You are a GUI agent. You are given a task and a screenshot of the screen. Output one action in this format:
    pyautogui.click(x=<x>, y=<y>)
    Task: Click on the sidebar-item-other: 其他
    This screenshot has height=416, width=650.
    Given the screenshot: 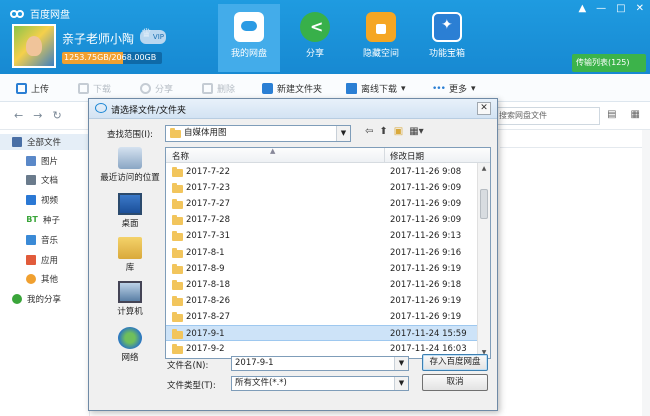 What is the action you would take?
    pyautogui.click(x=42, y=279)
    